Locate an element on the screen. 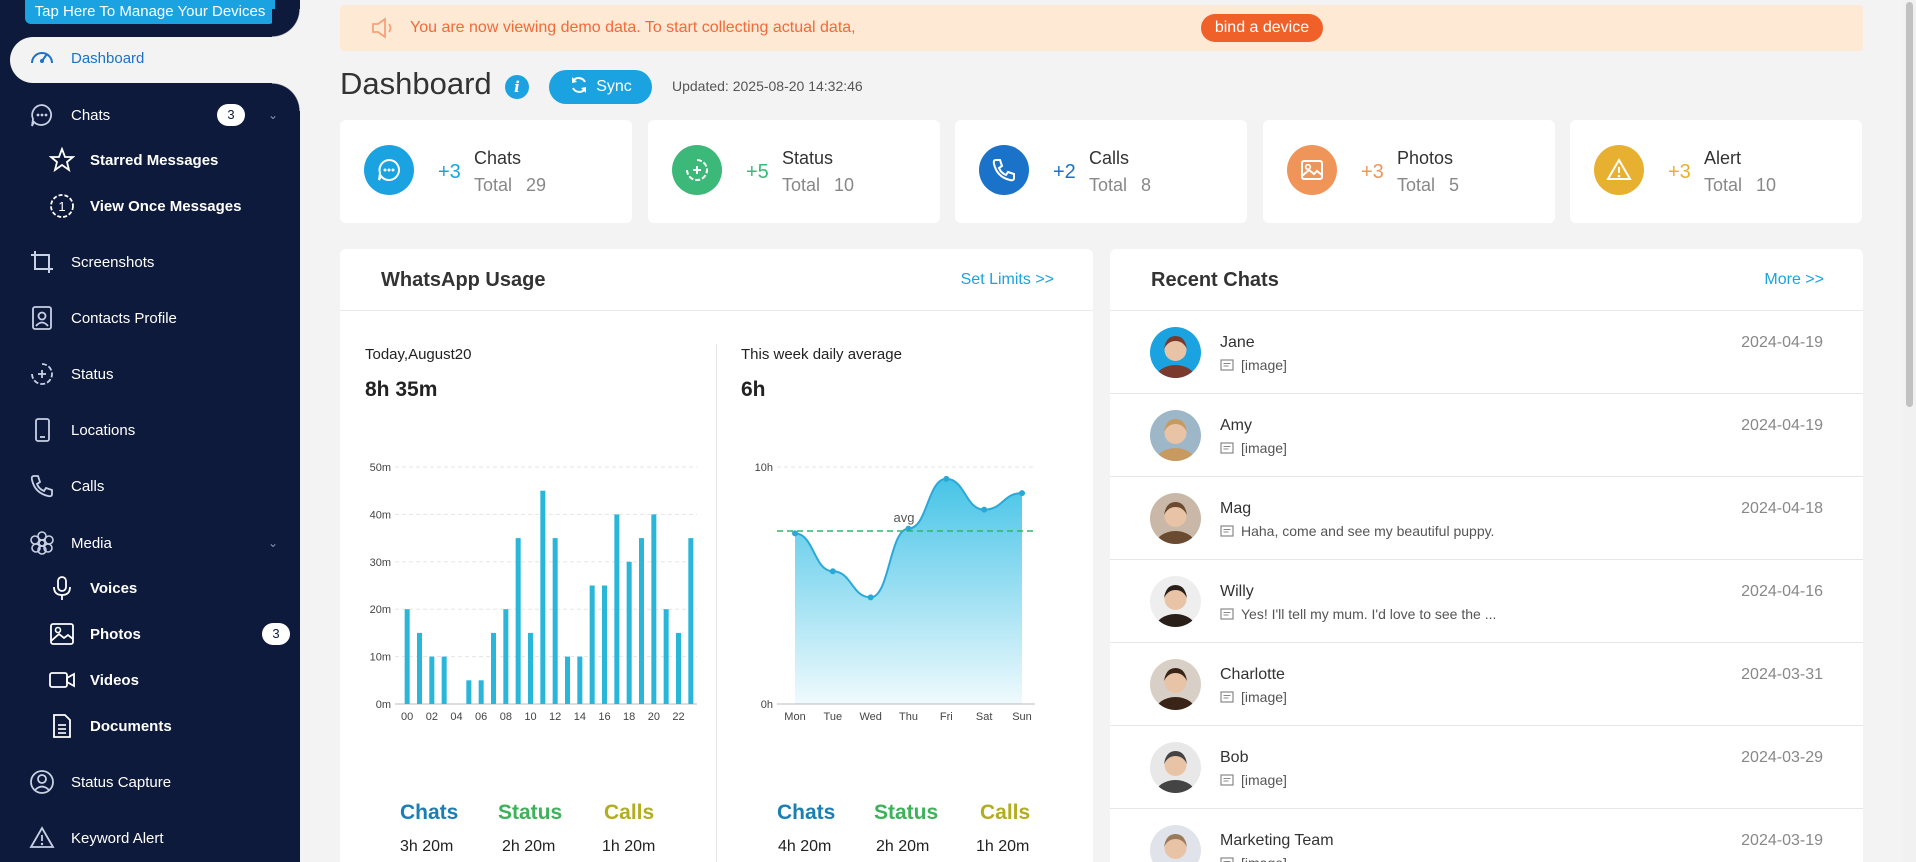 The height and width of the screenshot is (862, 1916). status-ring-icon is located at coordinates (42, 374).